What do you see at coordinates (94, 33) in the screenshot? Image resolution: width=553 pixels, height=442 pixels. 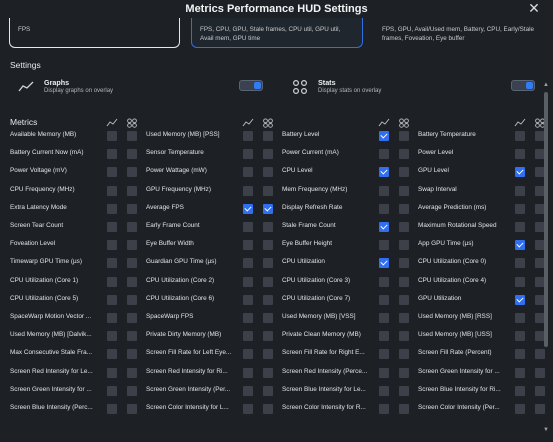 I see `preset-card-1: FPS` at bounding box center [94, 33].